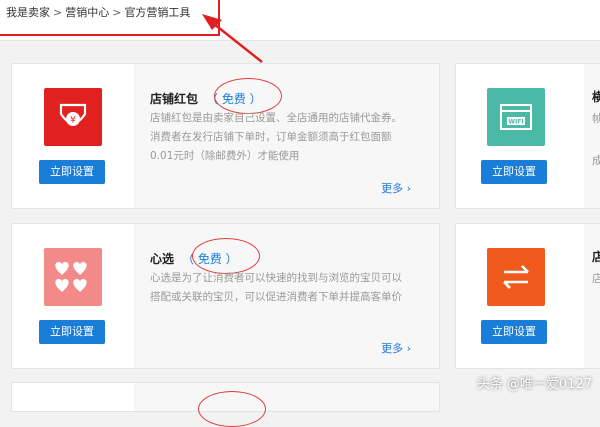  What do you see at coordinates (592, 136) in the screenshot?
I see `card-content: 横 帧 成` at bounding box center [592, 136].